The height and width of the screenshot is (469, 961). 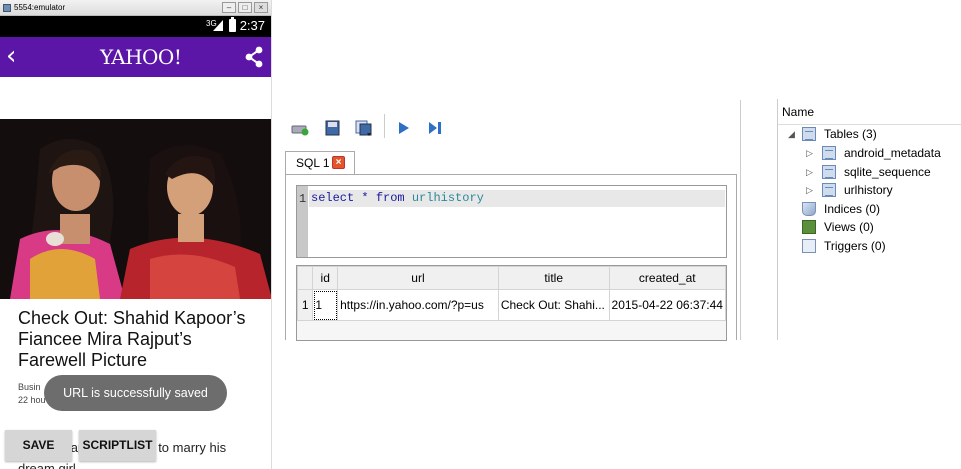 What do you see at coordinates (517, 198) in the screenshot?
I see `sql-query-line: select * from urlhistory` at bounding box center [517, 198].